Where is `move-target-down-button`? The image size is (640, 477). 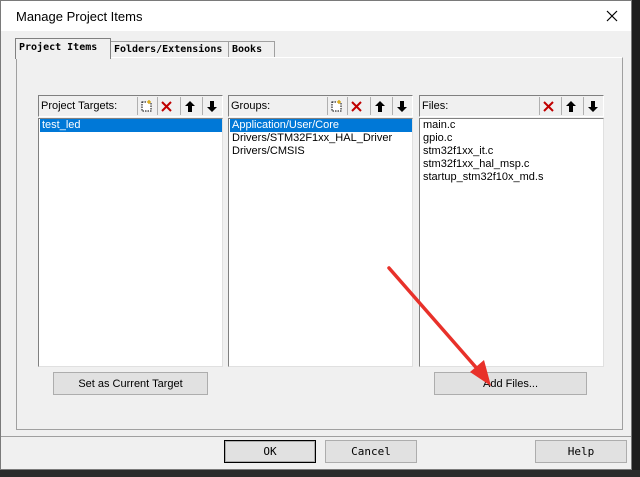
move-target-down-button is located at coordinates (211, 106).